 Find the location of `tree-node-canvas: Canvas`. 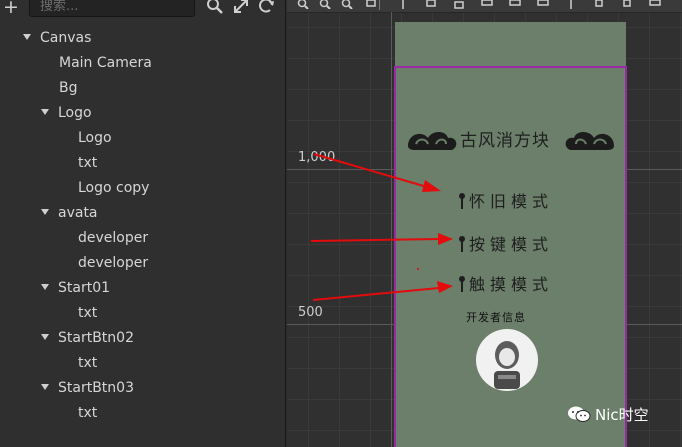

tree-node-canvas: Canvas is located at coordinates (57, 38).